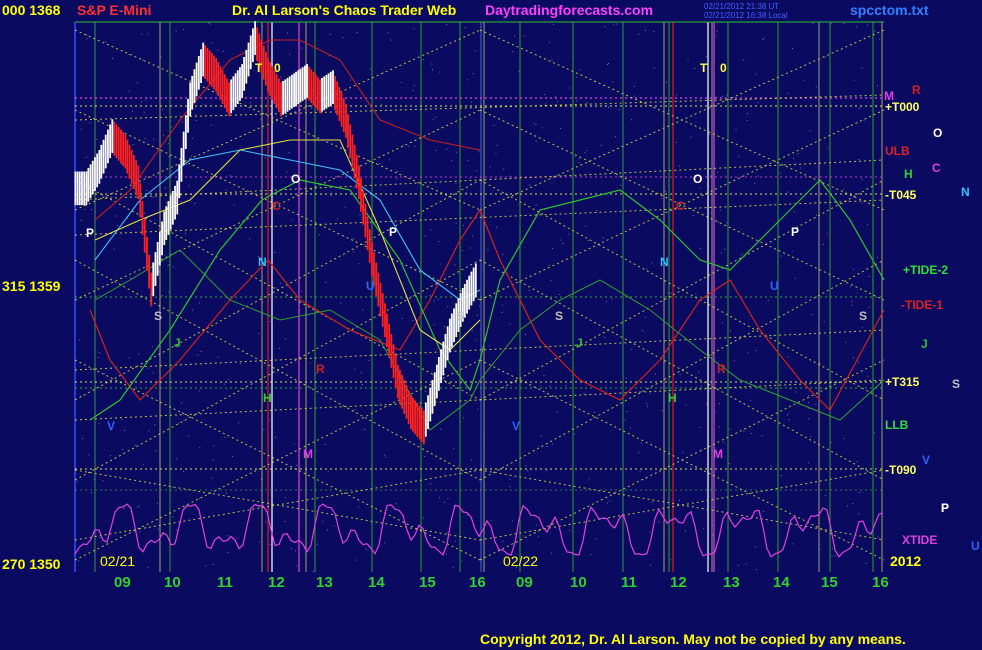  Describe the element at coordinates (393, 232) in the screenshot. I see `plot-marker: P` at that location.